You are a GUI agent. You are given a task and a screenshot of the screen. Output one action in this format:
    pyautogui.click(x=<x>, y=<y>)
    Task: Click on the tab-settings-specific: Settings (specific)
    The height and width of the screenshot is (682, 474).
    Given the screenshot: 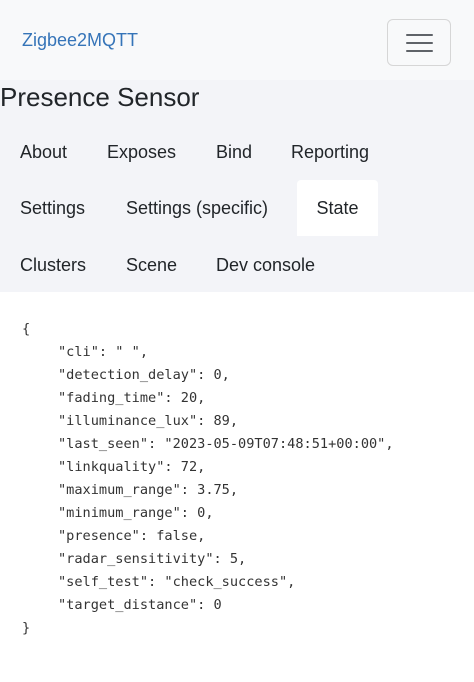 What is the action you would take?
    pyautogui.click(x=197, y=208)
    